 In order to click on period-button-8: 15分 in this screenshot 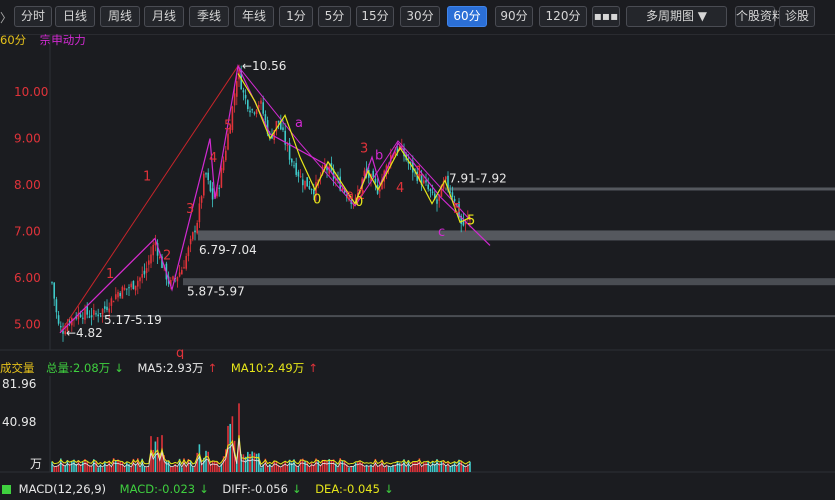, I will do `click(375, 16)`.